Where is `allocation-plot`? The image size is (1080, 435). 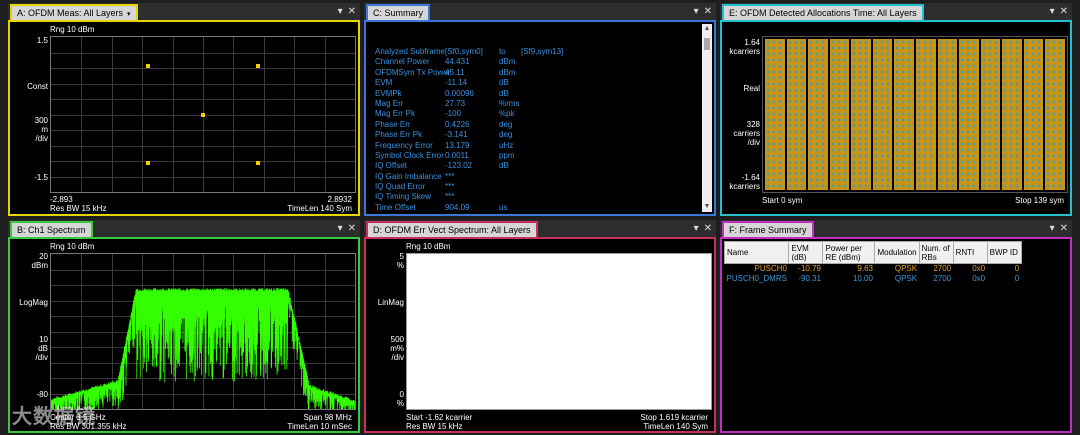
allocation-plot is located at coordinates (915, 114).